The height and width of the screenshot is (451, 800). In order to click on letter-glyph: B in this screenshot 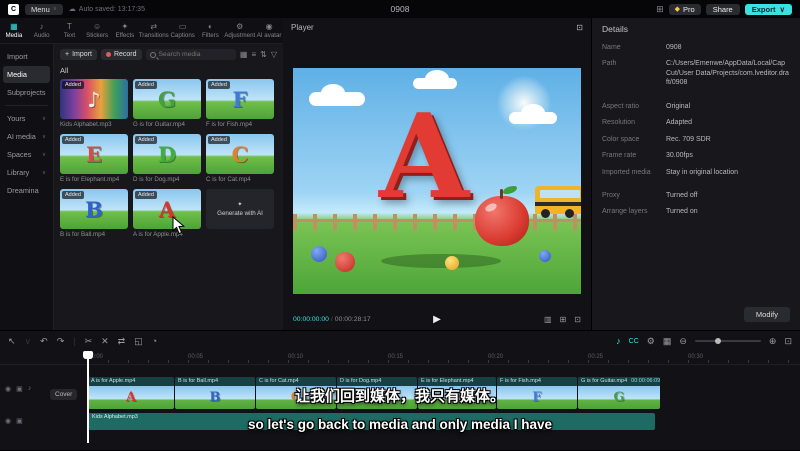, I will do `click(94, 209)`.